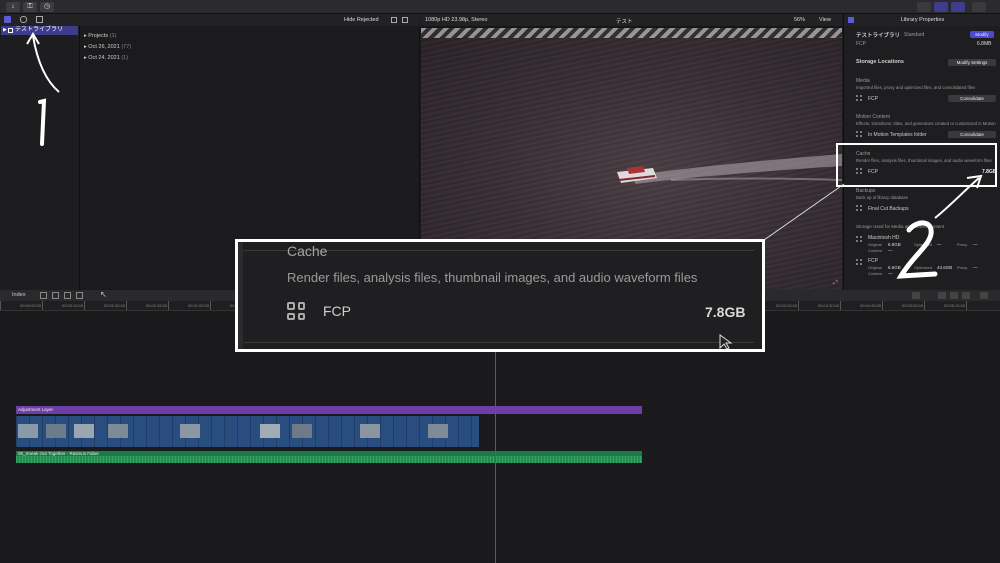 The image size is (1000, 563). Describe the element at coordinates (866, 191) in the screenshot. I see `backups-heading: Backups` at that location.